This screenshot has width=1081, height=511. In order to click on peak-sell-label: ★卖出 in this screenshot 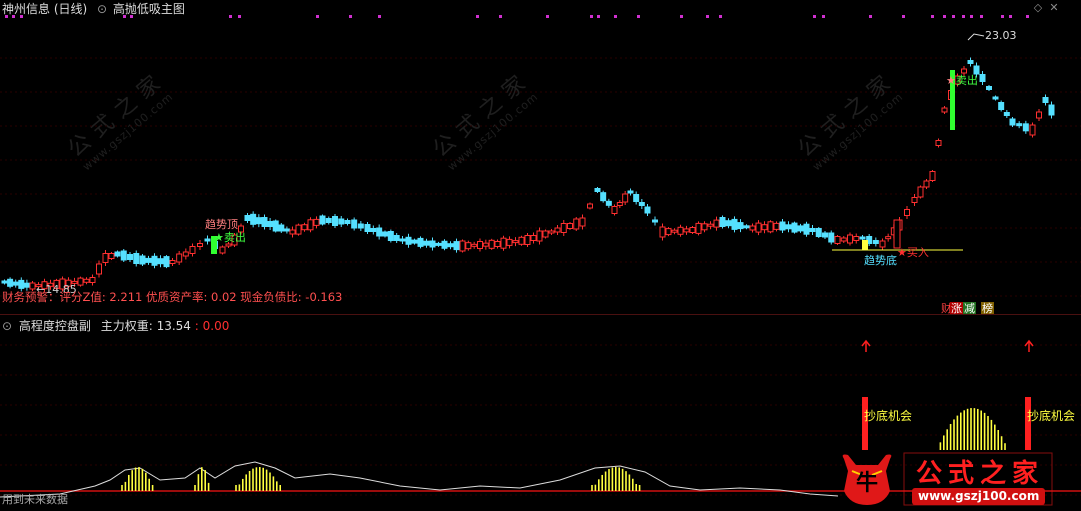, I will do `click(962, 80)`.